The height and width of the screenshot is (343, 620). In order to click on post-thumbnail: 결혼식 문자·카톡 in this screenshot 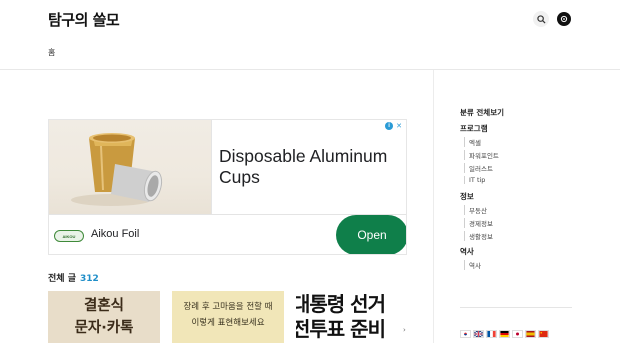, I will do `click(104, 317)`.